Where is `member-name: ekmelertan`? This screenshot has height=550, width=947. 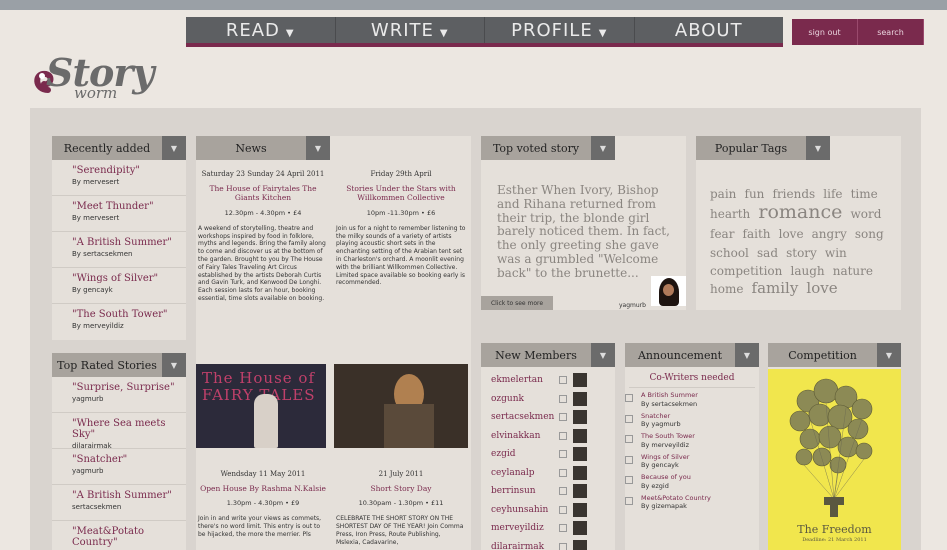
member-name: ekmelertan is located at coordinates (525, 380).